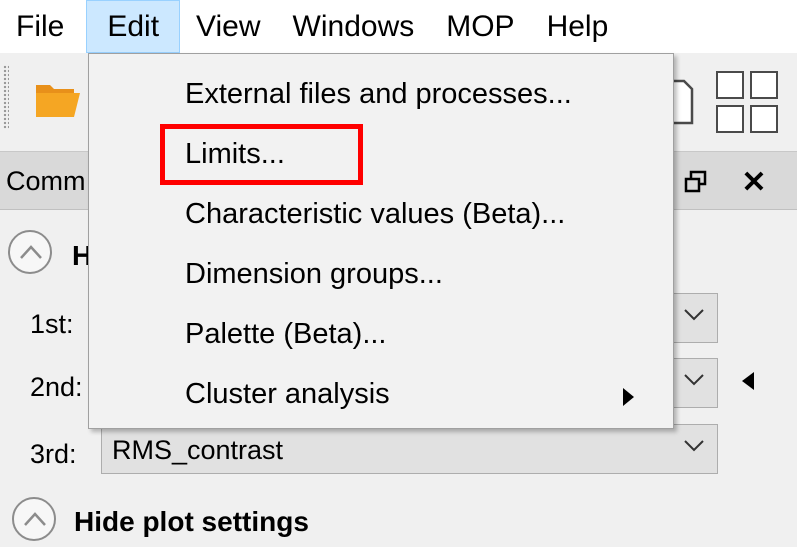 Image resolution: width=797 pixels, height=547 pixels. I want to click on side-arrow-icon, so click(748, 381).